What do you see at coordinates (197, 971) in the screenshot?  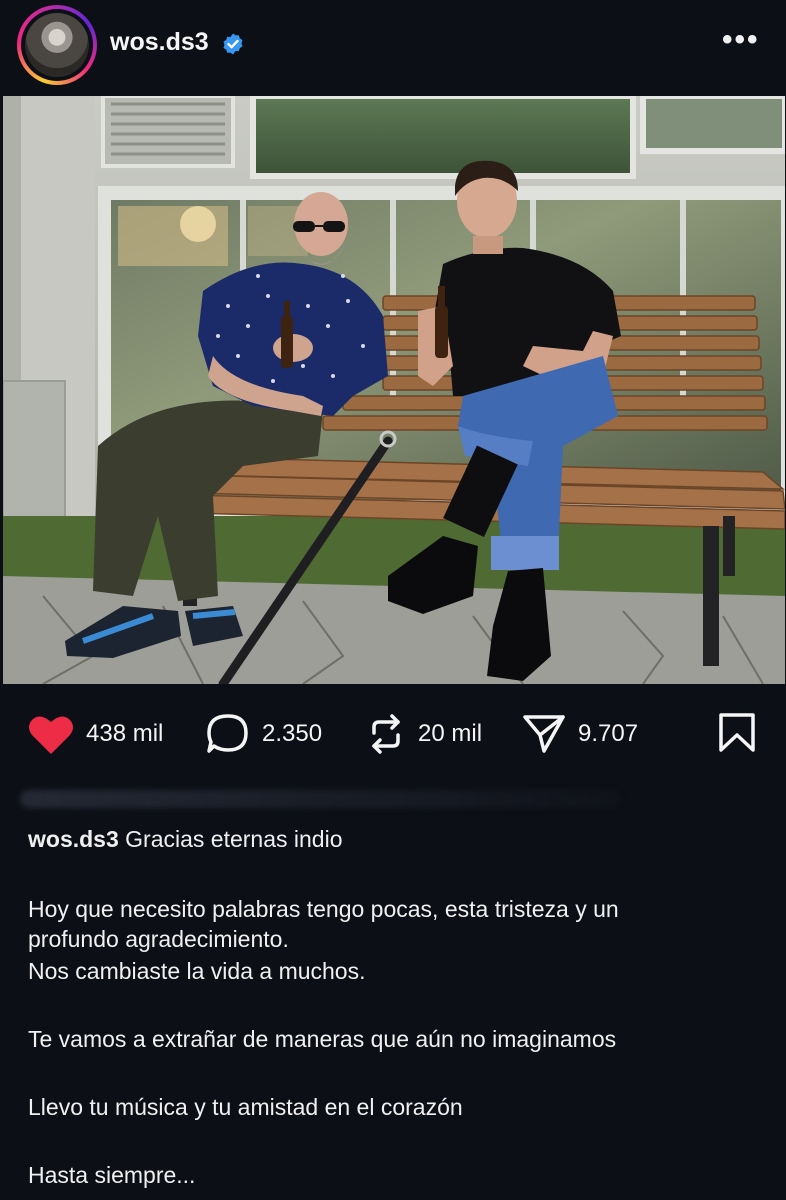 I see `caption-line: Nos cambiaste la vida a muchos.` at bounding box center [197, 971].